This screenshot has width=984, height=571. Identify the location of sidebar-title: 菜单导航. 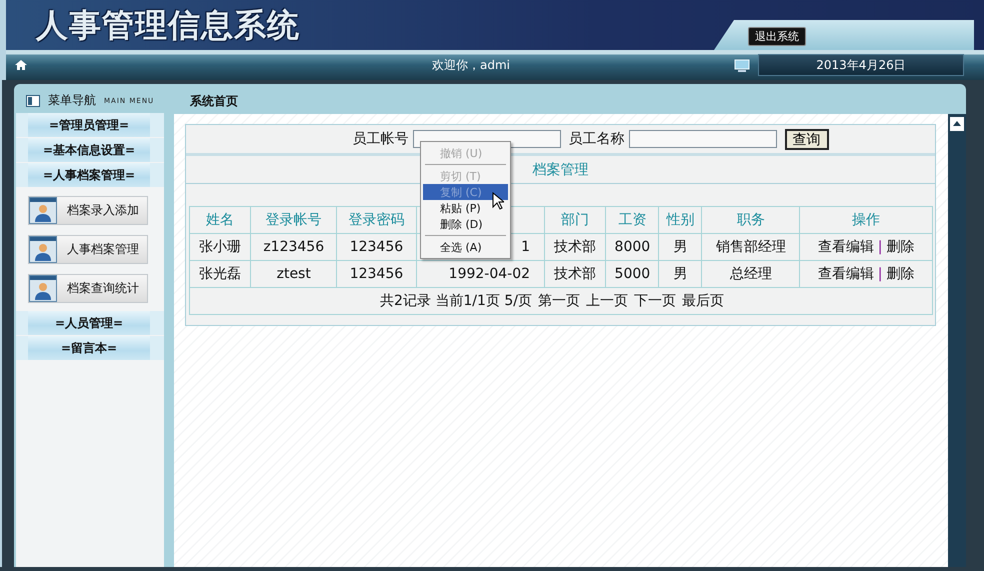
(72, 100).